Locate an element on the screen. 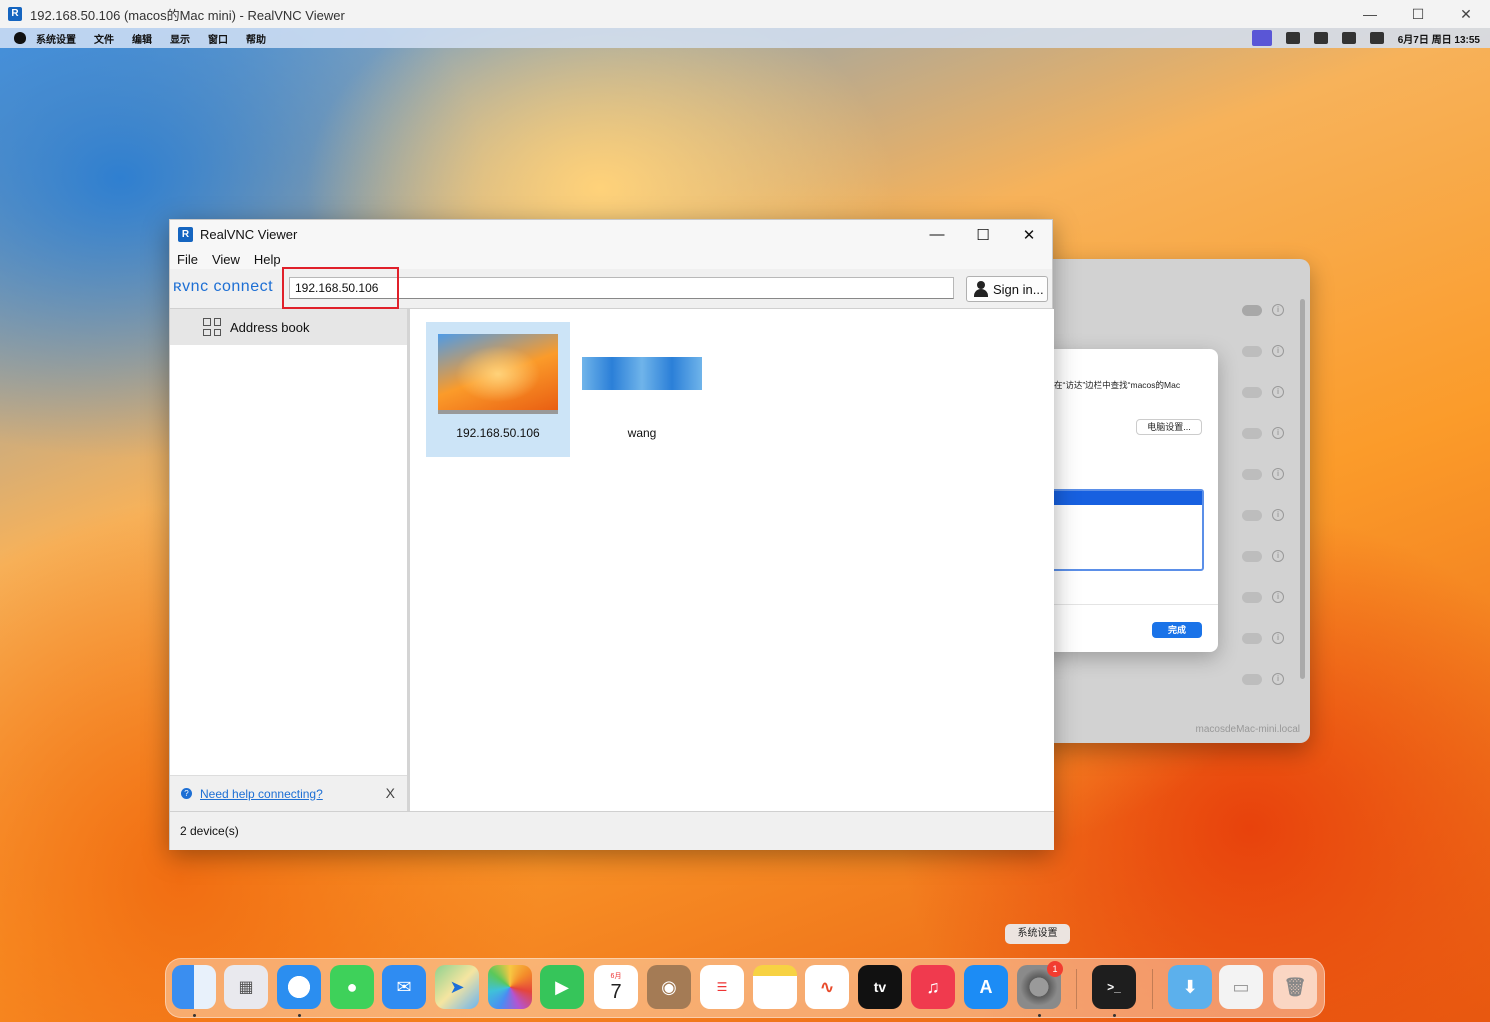  screen-sharing-icon is located at coordinates (1261, 38).